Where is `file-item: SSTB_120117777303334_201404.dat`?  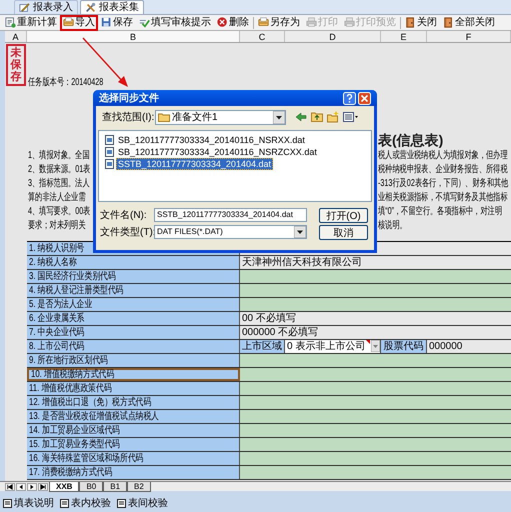 file-item: SSTB_120117777303334_201404.dat is located at coordinates (194, 164).